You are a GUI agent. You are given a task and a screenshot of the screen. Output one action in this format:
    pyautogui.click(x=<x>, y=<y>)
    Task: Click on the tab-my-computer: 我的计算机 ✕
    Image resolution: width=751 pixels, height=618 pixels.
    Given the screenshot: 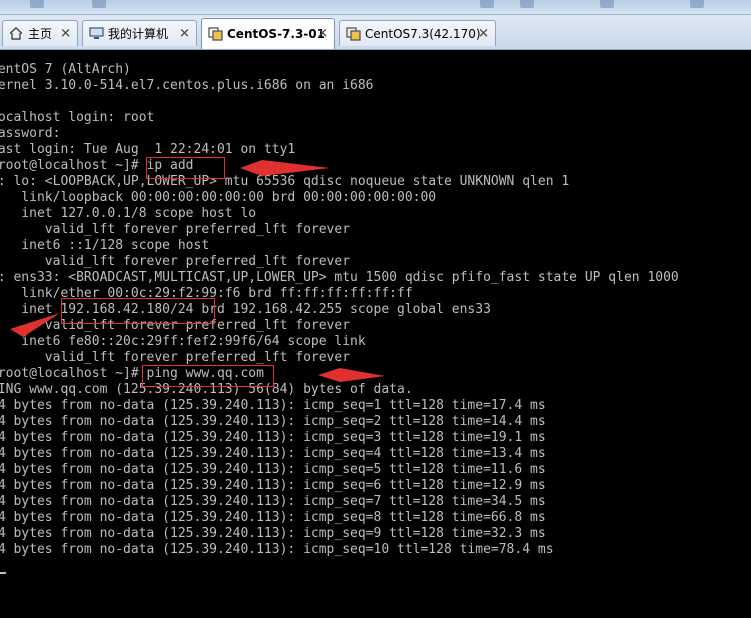 What is the action you would take?
    pyautogui.click(x=139, y=33)
    